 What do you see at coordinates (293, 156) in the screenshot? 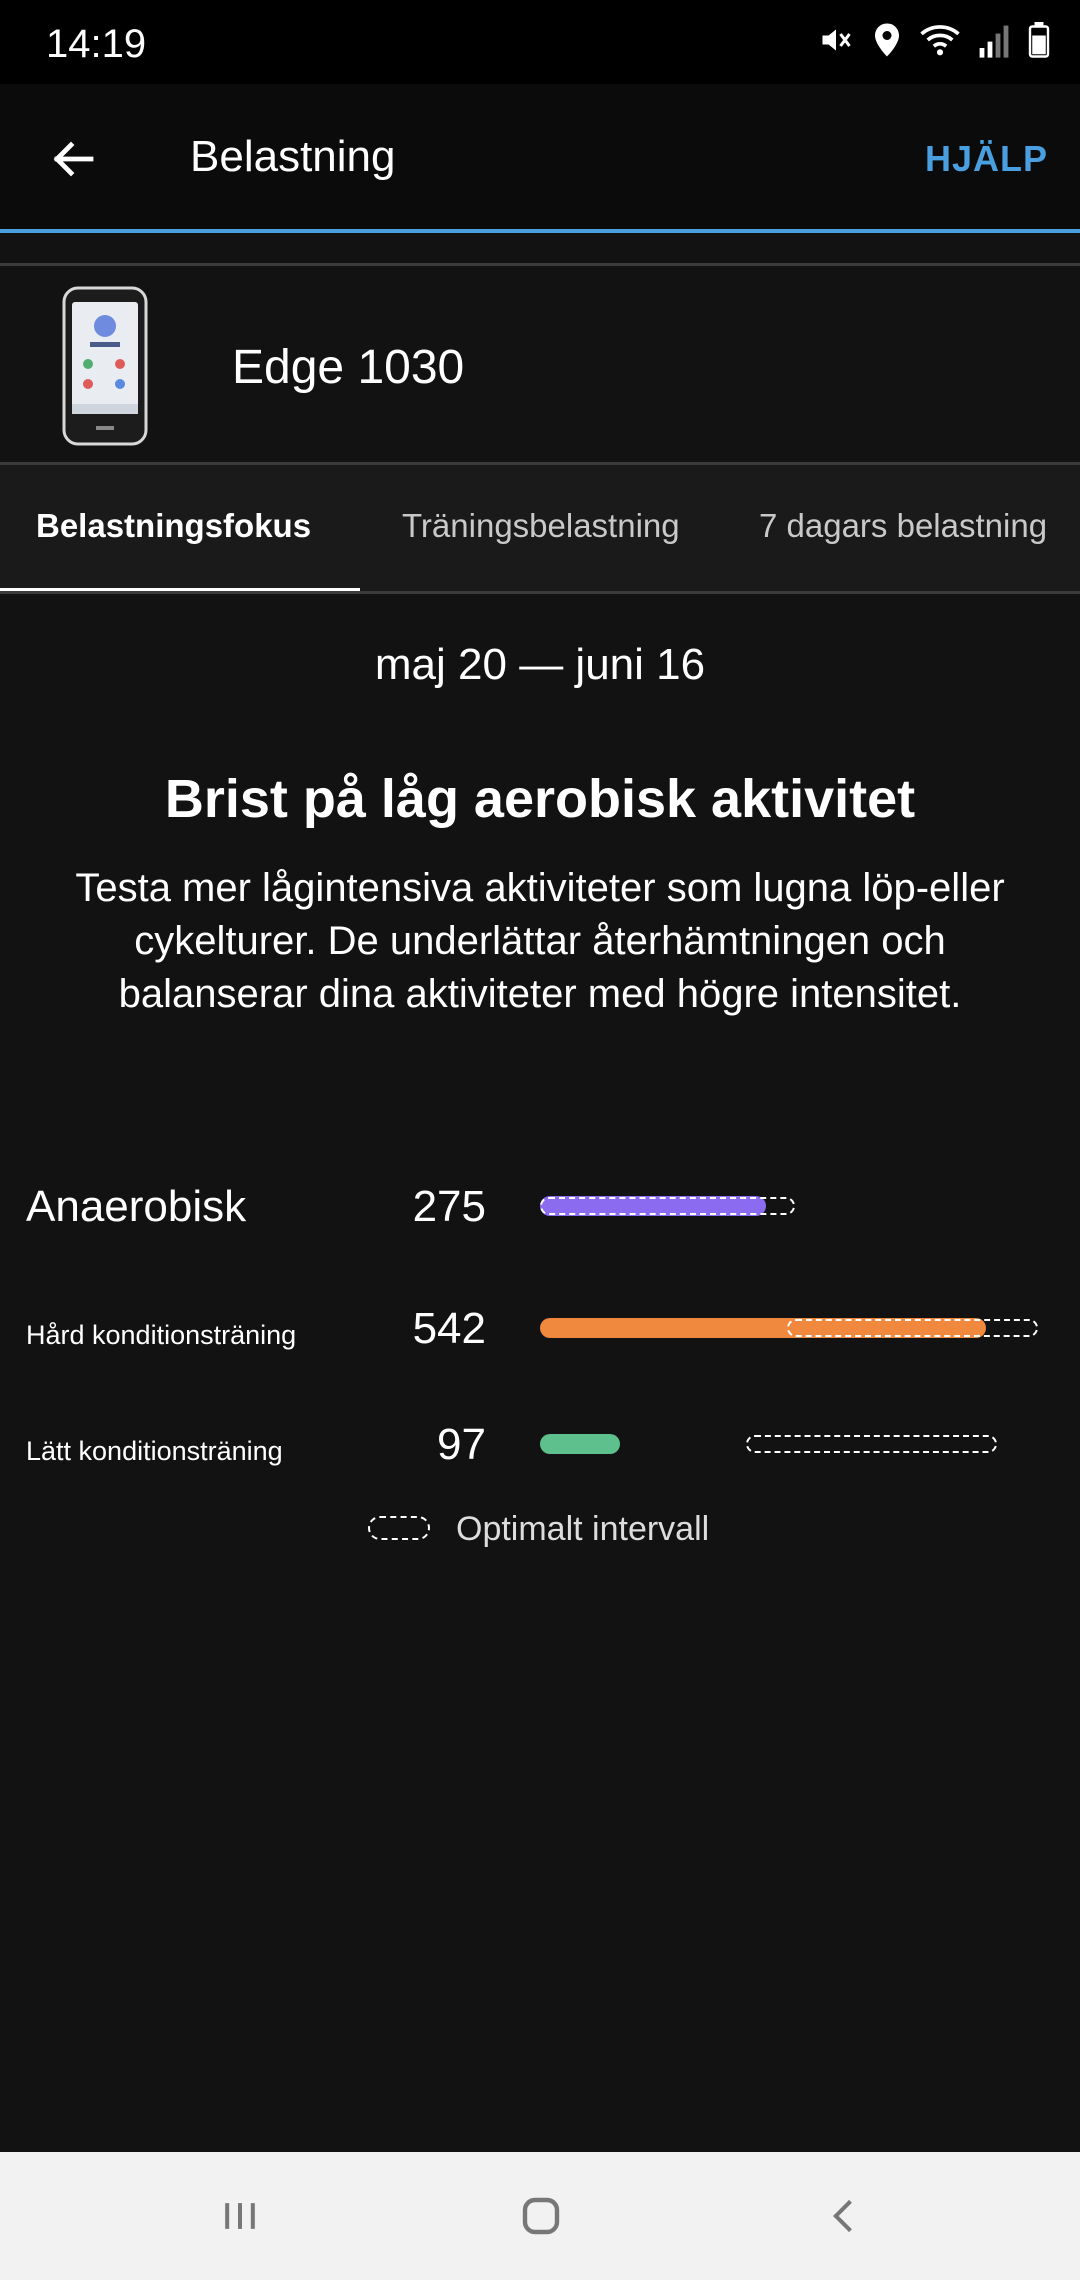
I see `page-title: Belastning` at bounding box center [293, 156].